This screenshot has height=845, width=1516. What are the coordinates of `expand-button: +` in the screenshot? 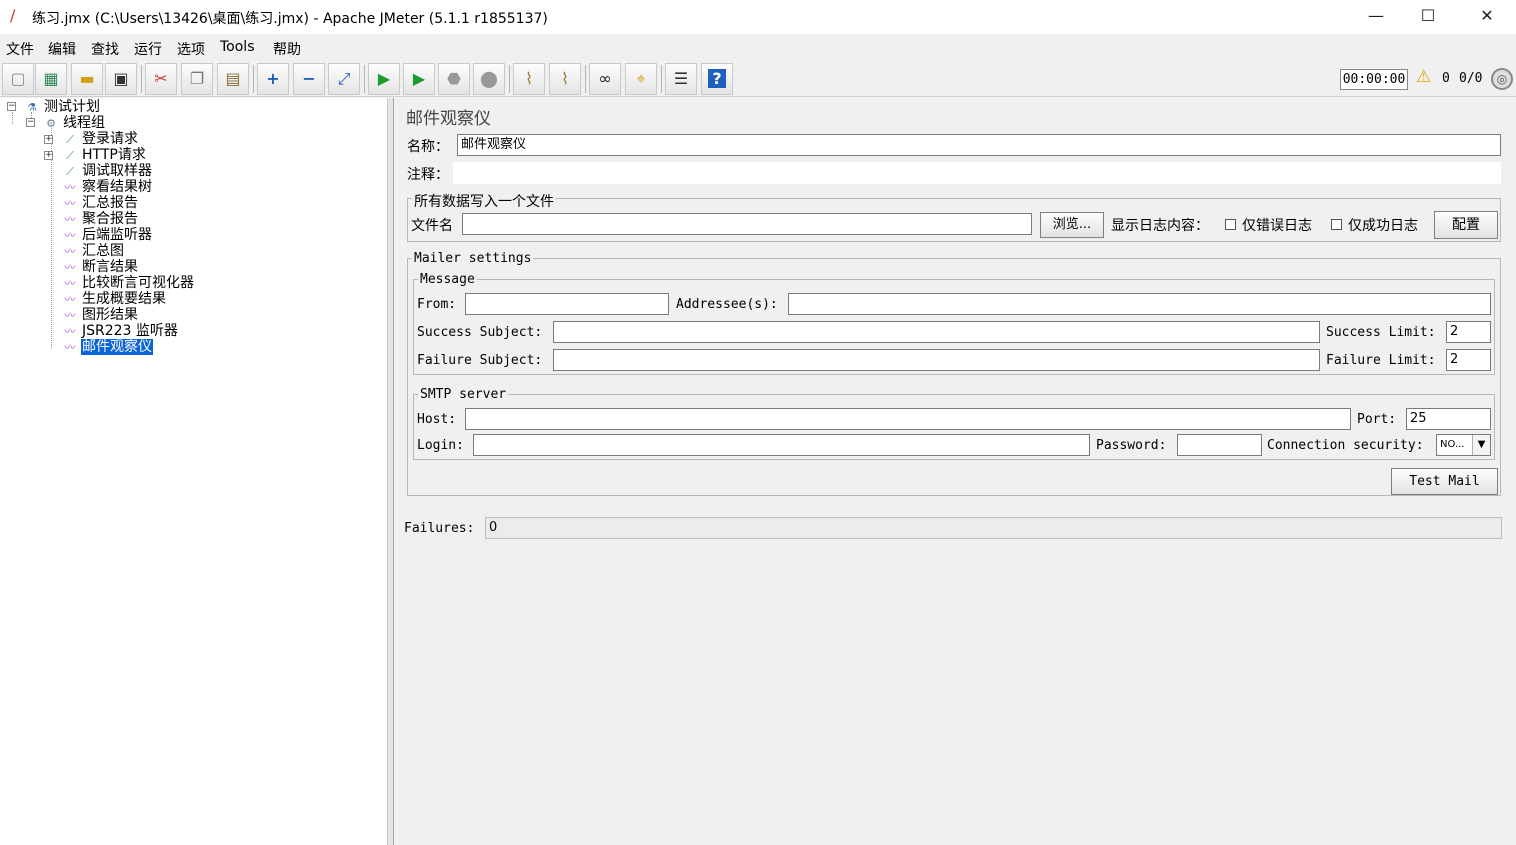 It's located at (273, 79).